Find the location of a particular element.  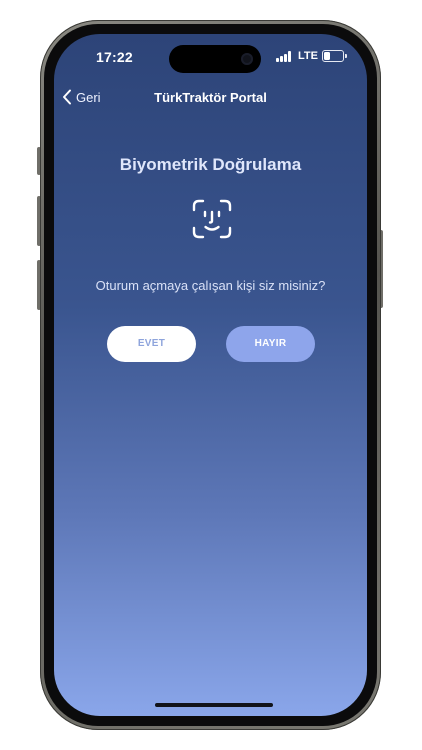

no-button: HAYIR is located at coordinates (270, 344).